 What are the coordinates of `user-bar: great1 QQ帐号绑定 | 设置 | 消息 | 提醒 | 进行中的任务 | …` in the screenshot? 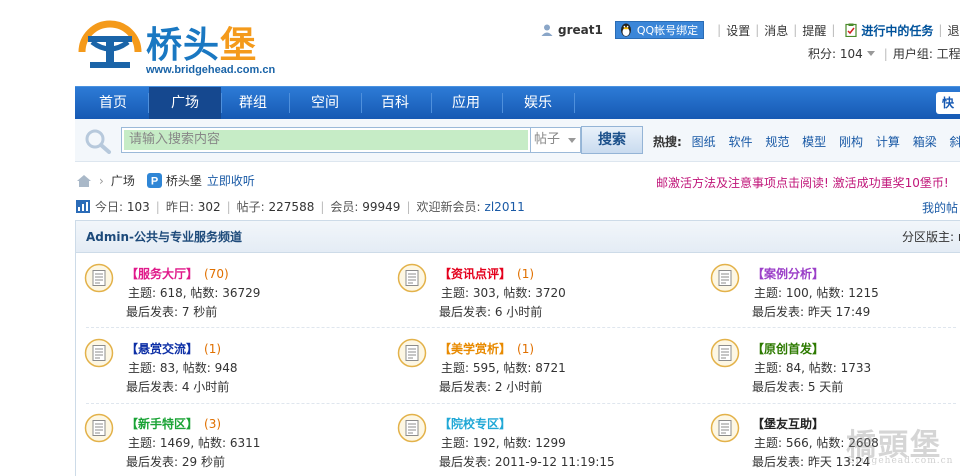 It's located at (749, 30).